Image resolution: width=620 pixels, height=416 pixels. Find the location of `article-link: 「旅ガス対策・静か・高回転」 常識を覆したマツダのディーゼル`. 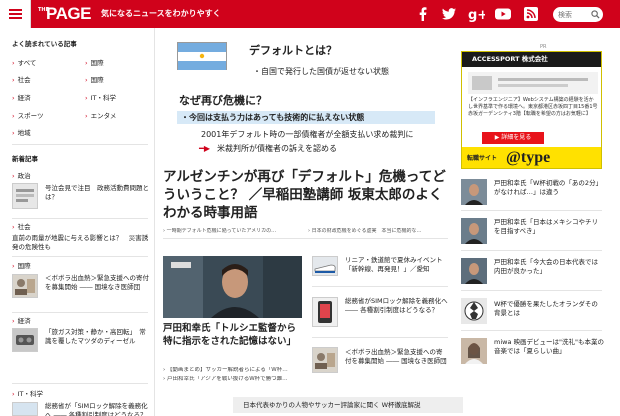

article-link: 「旅ガス対策・静か・高回転」 常識を覆したマツダのディーゼル is located at coordinates (97, 337).